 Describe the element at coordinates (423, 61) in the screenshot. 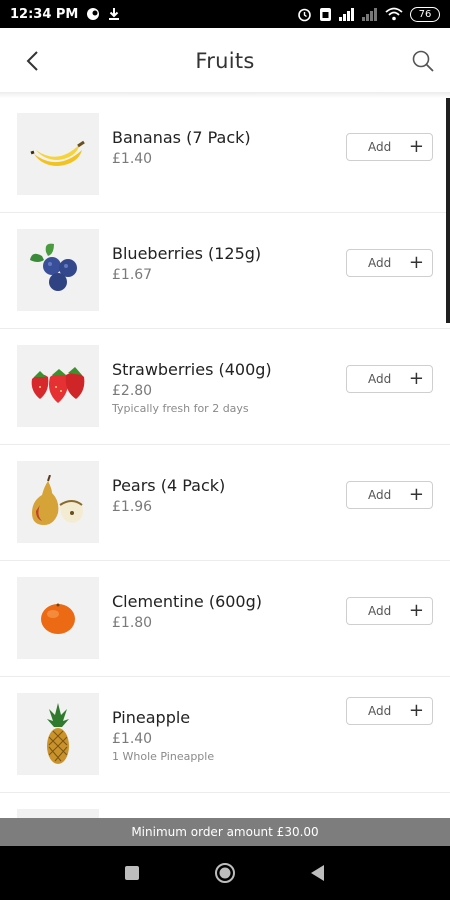

I see `search-icon` at that location.